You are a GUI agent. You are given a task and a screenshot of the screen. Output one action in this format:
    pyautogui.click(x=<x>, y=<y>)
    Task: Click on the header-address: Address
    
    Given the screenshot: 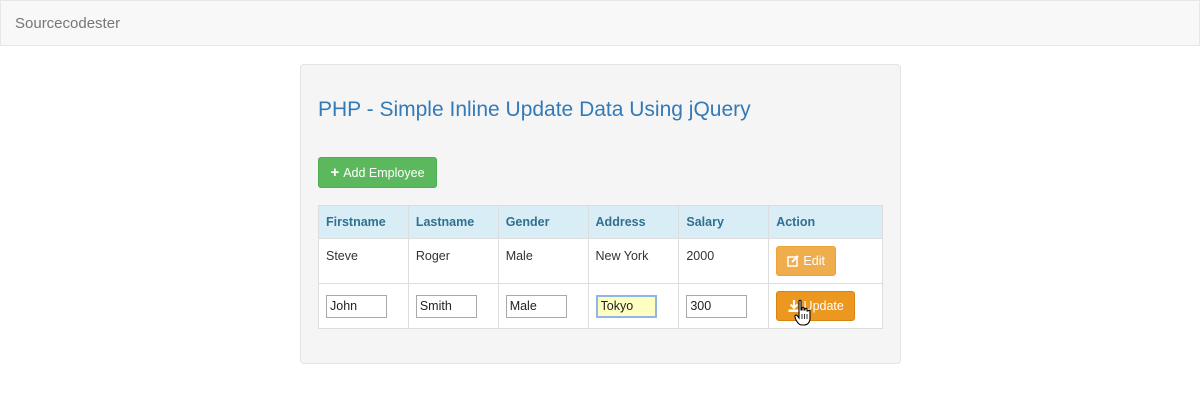 What is the action you would take?
    pyautogui.click(x=633, y=222)
    